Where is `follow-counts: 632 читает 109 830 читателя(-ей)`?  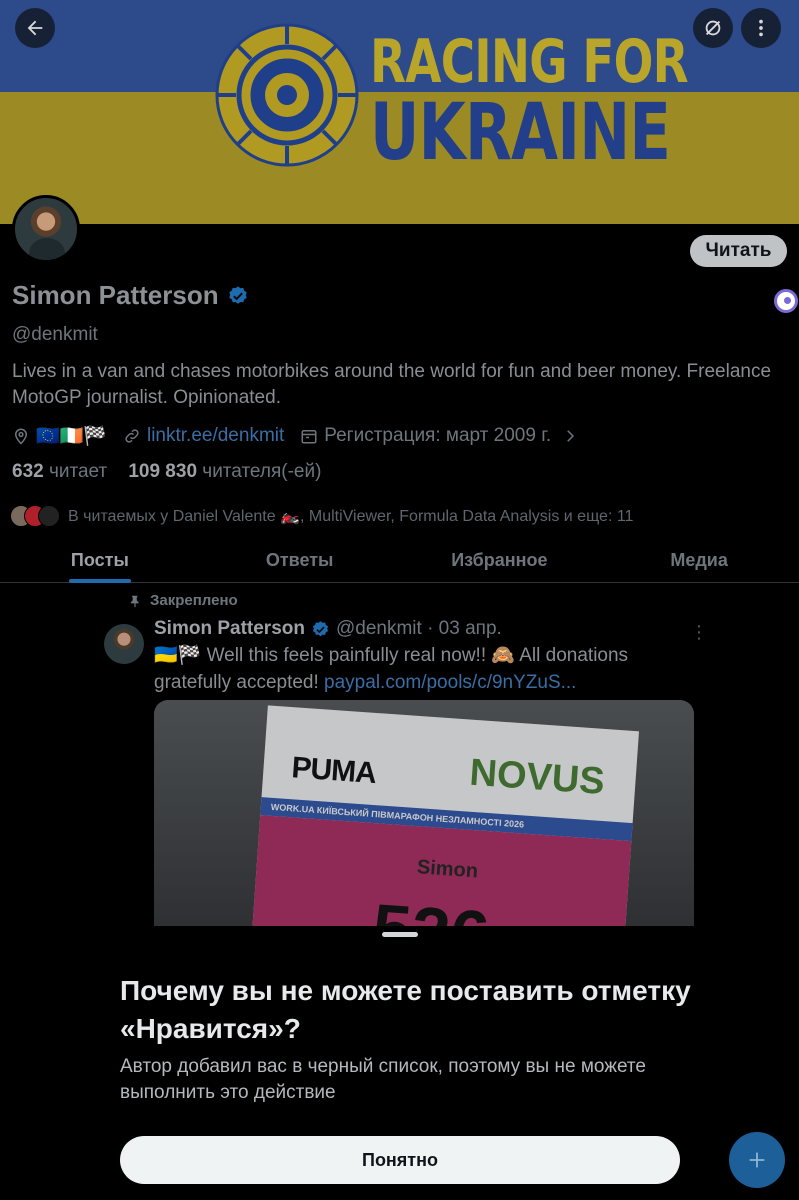
follow-counts: 632 читает 109 830 читателя(-ей) is located at coordinates (166, 472).